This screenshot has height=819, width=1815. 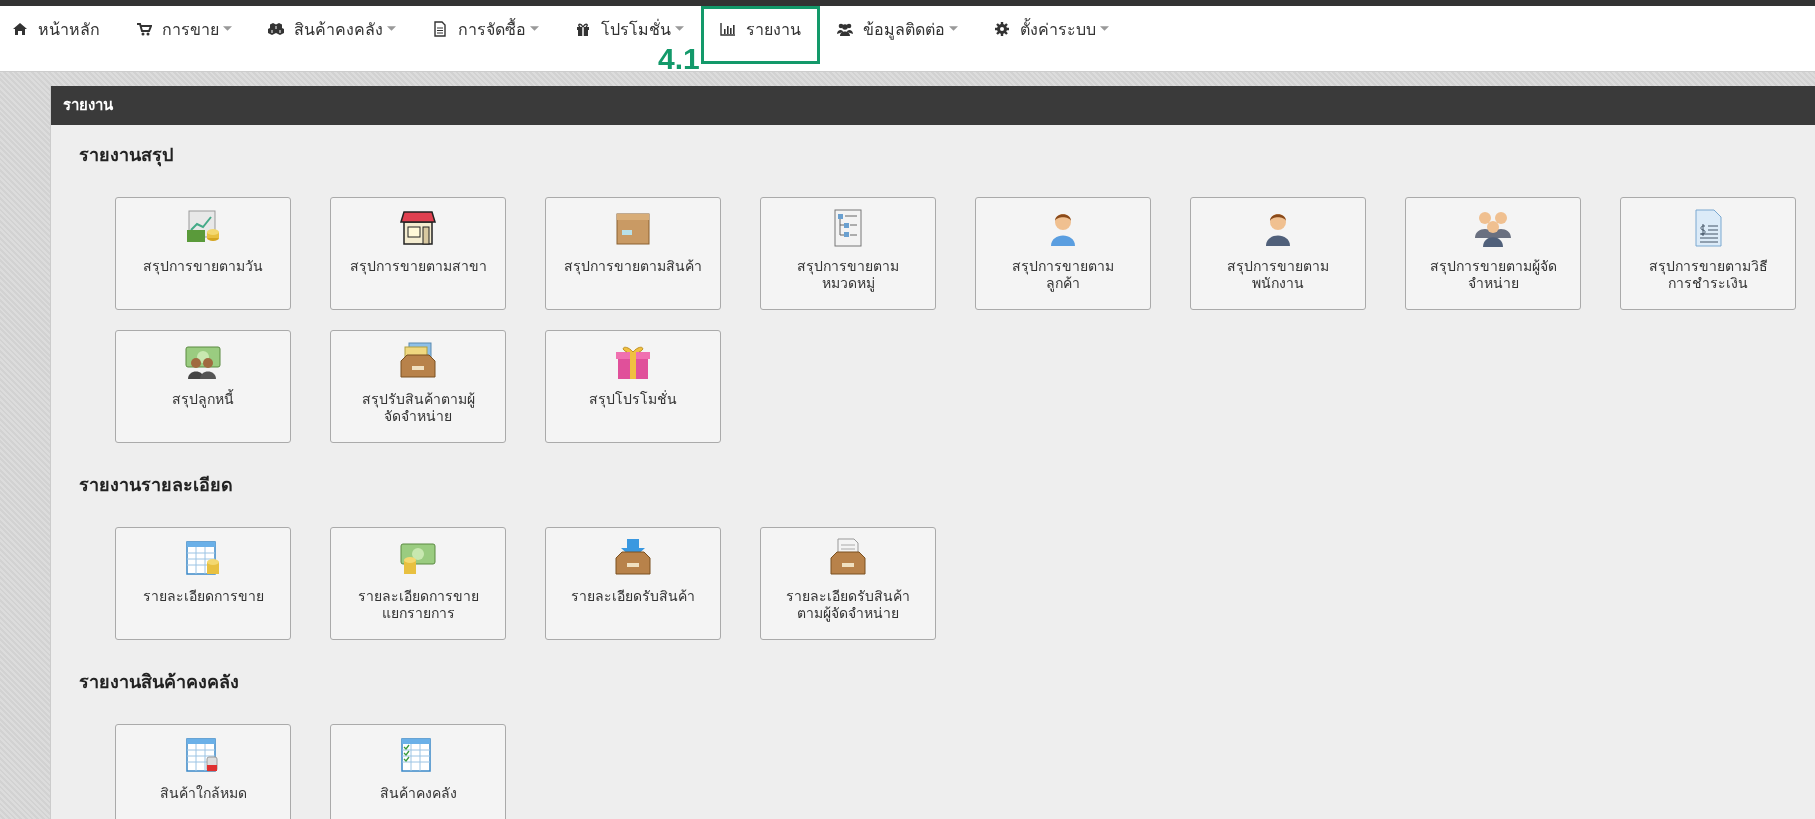 What do you see at coordinates (933, 105) in the screenshot?
I see `panel-header: รายงาน` at bounding box center [933, 105].